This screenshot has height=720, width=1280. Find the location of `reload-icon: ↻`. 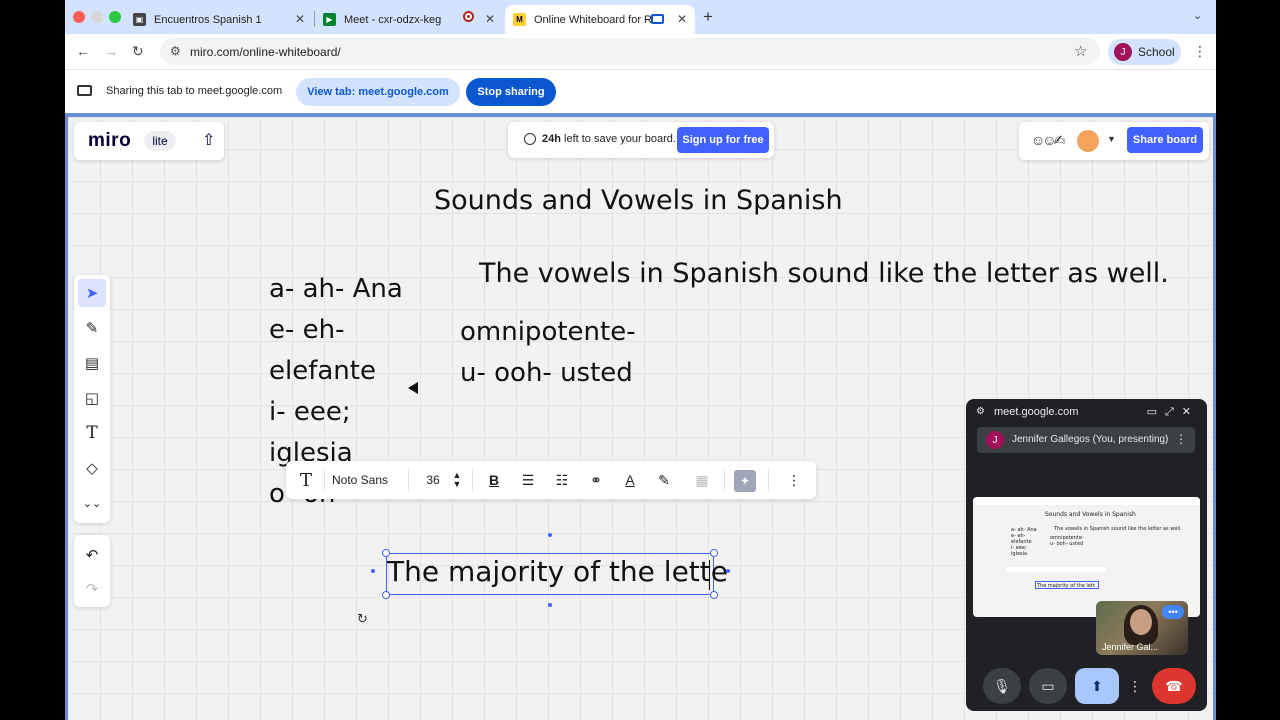

reload-icon: ↻ is located at coordinates (138, 51).